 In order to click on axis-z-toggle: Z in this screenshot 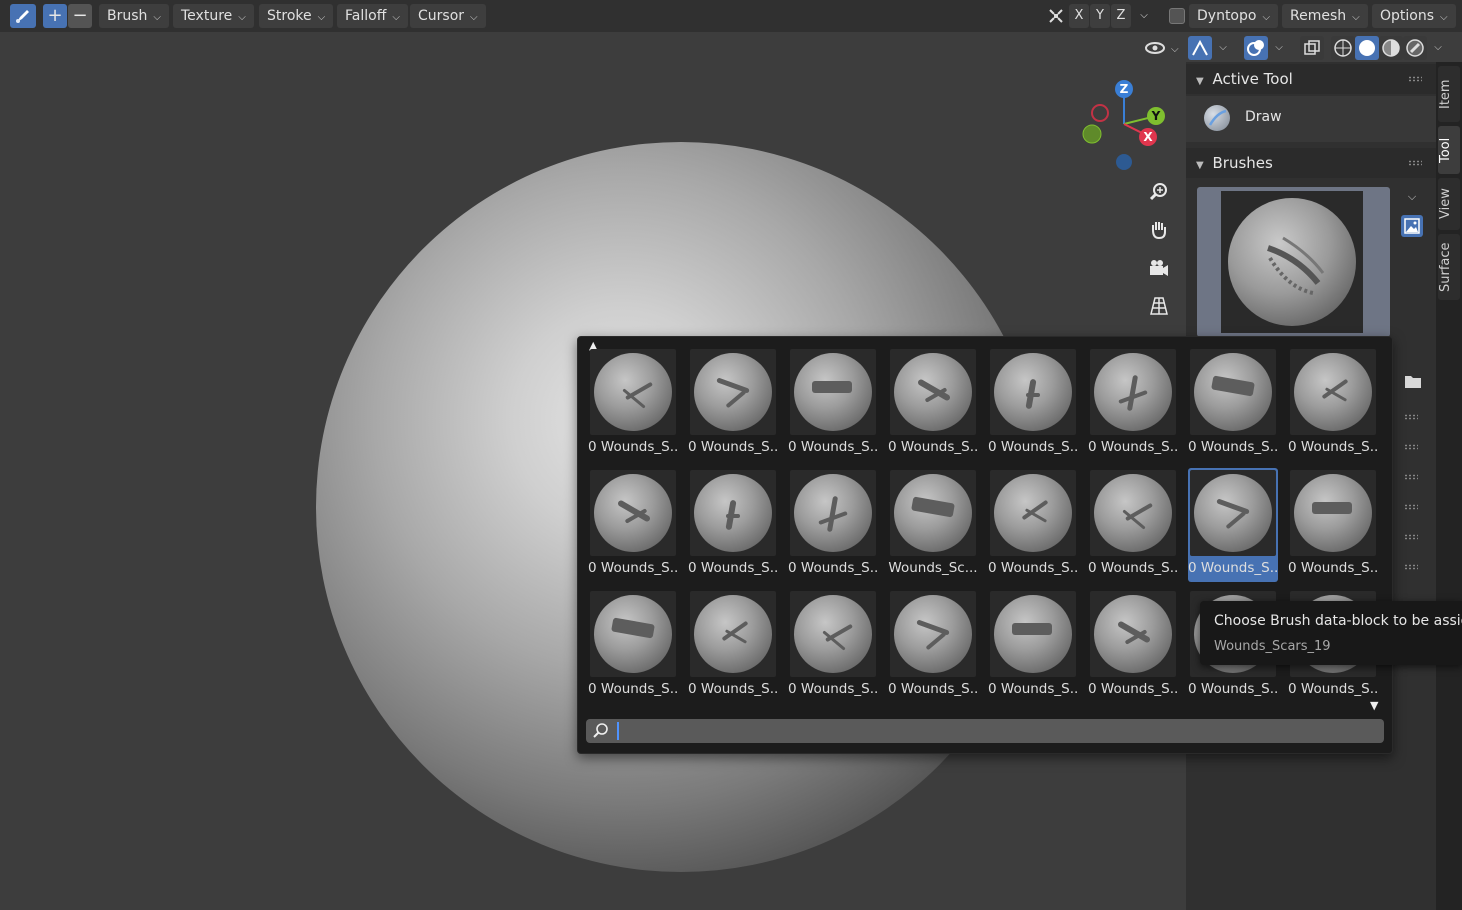, I will do `click(1121, 16)`.